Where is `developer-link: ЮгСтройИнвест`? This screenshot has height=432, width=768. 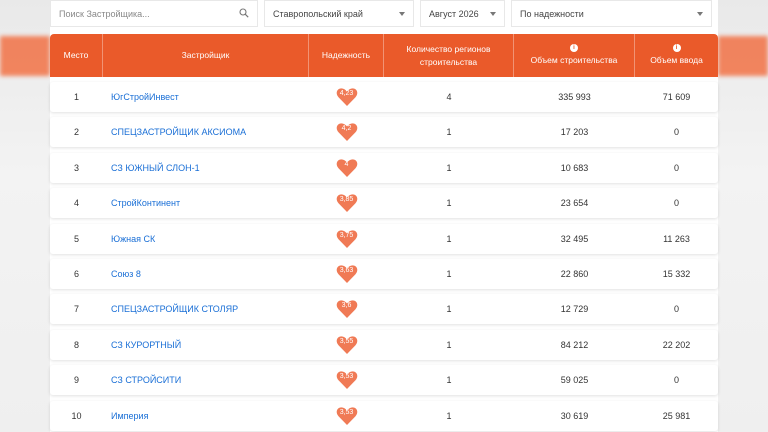
developer-link: ЮгСтройИнвест is located at coordinates (206, 97).